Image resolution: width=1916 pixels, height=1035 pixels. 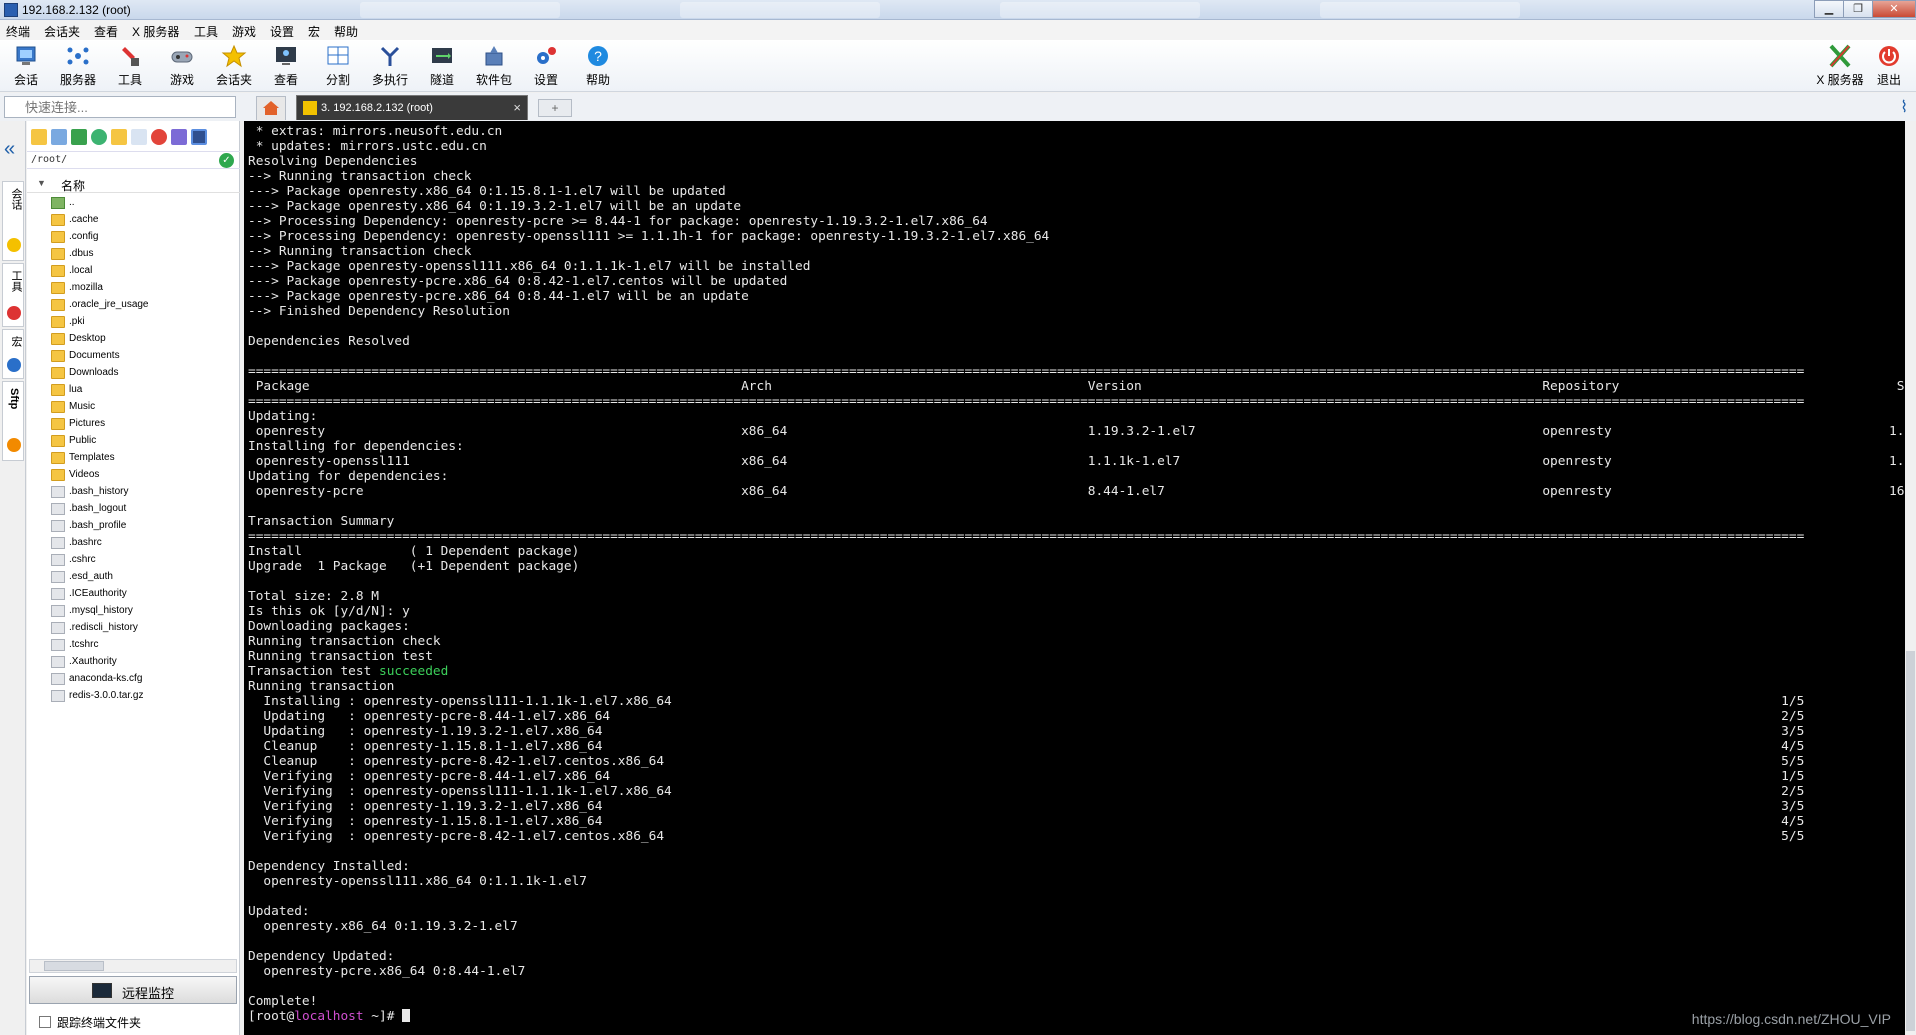 What do you see at coordinates (133, 543) in the screenshot?
I see `file-list-item: .bashrc` at bounding box center [133, 543].